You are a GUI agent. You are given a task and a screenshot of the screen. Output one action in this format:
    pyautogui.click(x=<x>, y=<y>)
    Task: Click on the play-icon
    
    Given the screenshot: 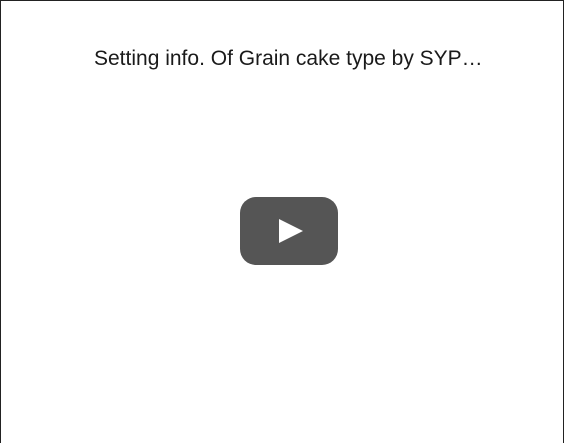 What is the action you would take?
    pyautogui.click(x=289, y=231)
    